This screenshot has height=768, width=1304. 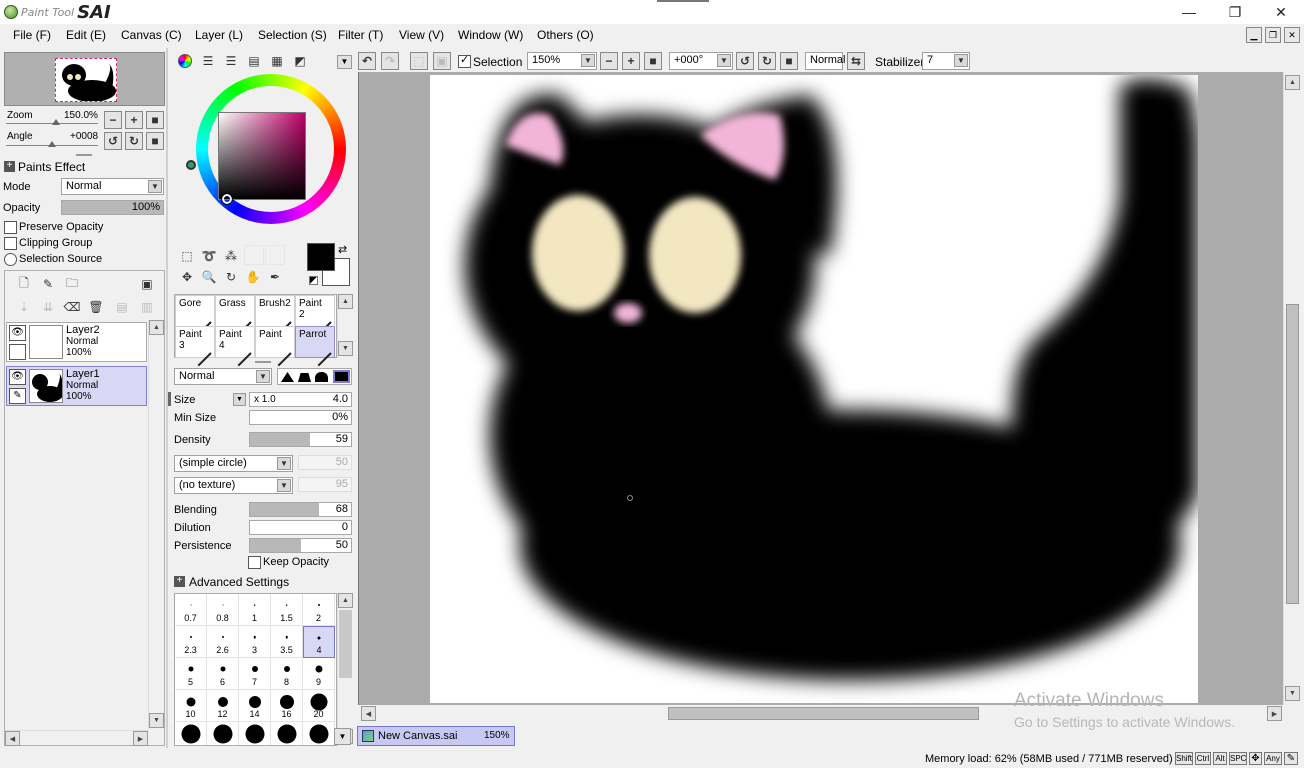 What do you see at coordinates (191, 610) in the screenshot?
I see `brush-size-cell: 0.7` at bounding box center [191, 610].